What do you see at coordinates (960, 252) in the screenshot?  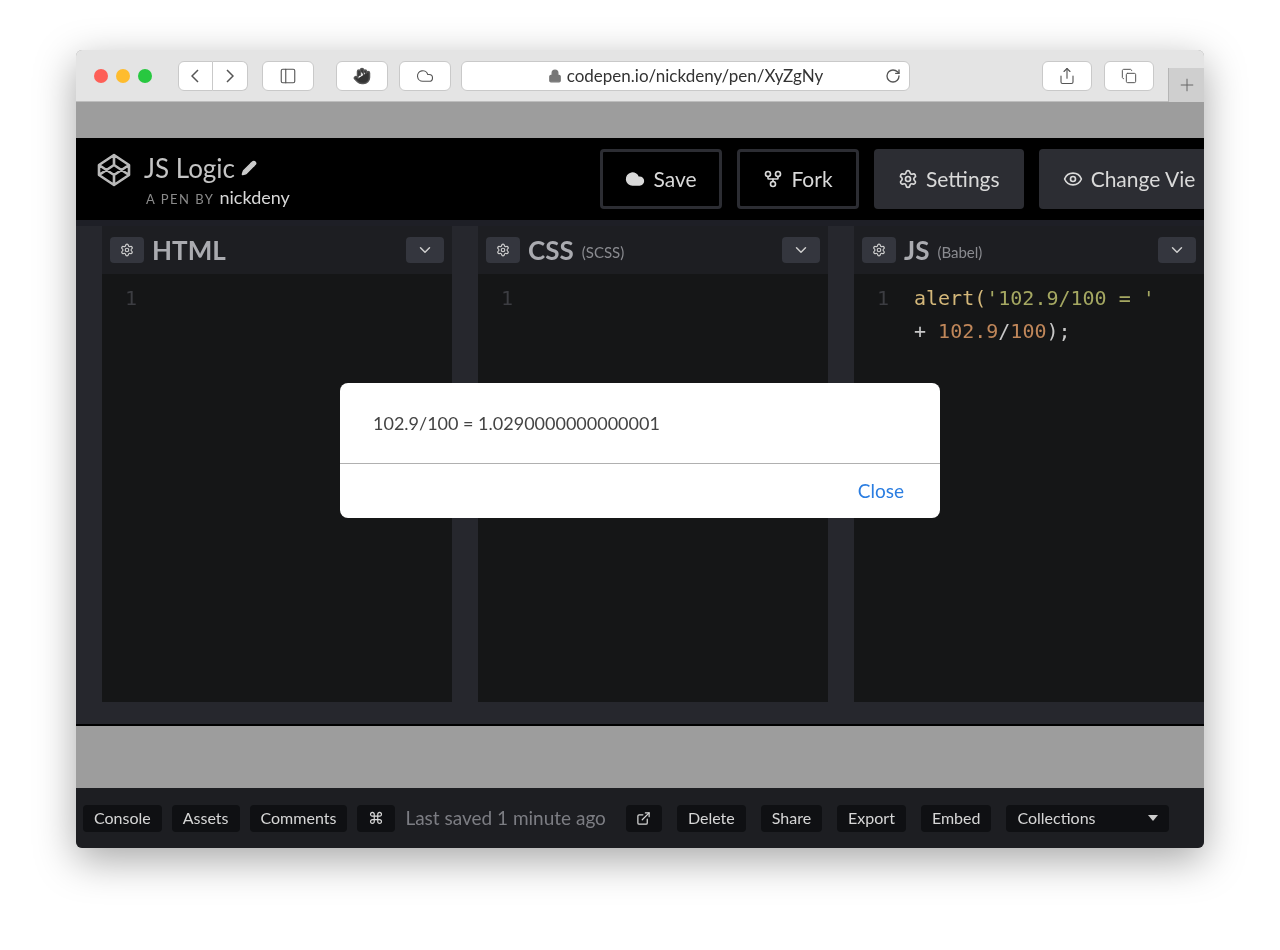 I see `preprocessor-label: (Babel)` at bounding box center [960, 252].